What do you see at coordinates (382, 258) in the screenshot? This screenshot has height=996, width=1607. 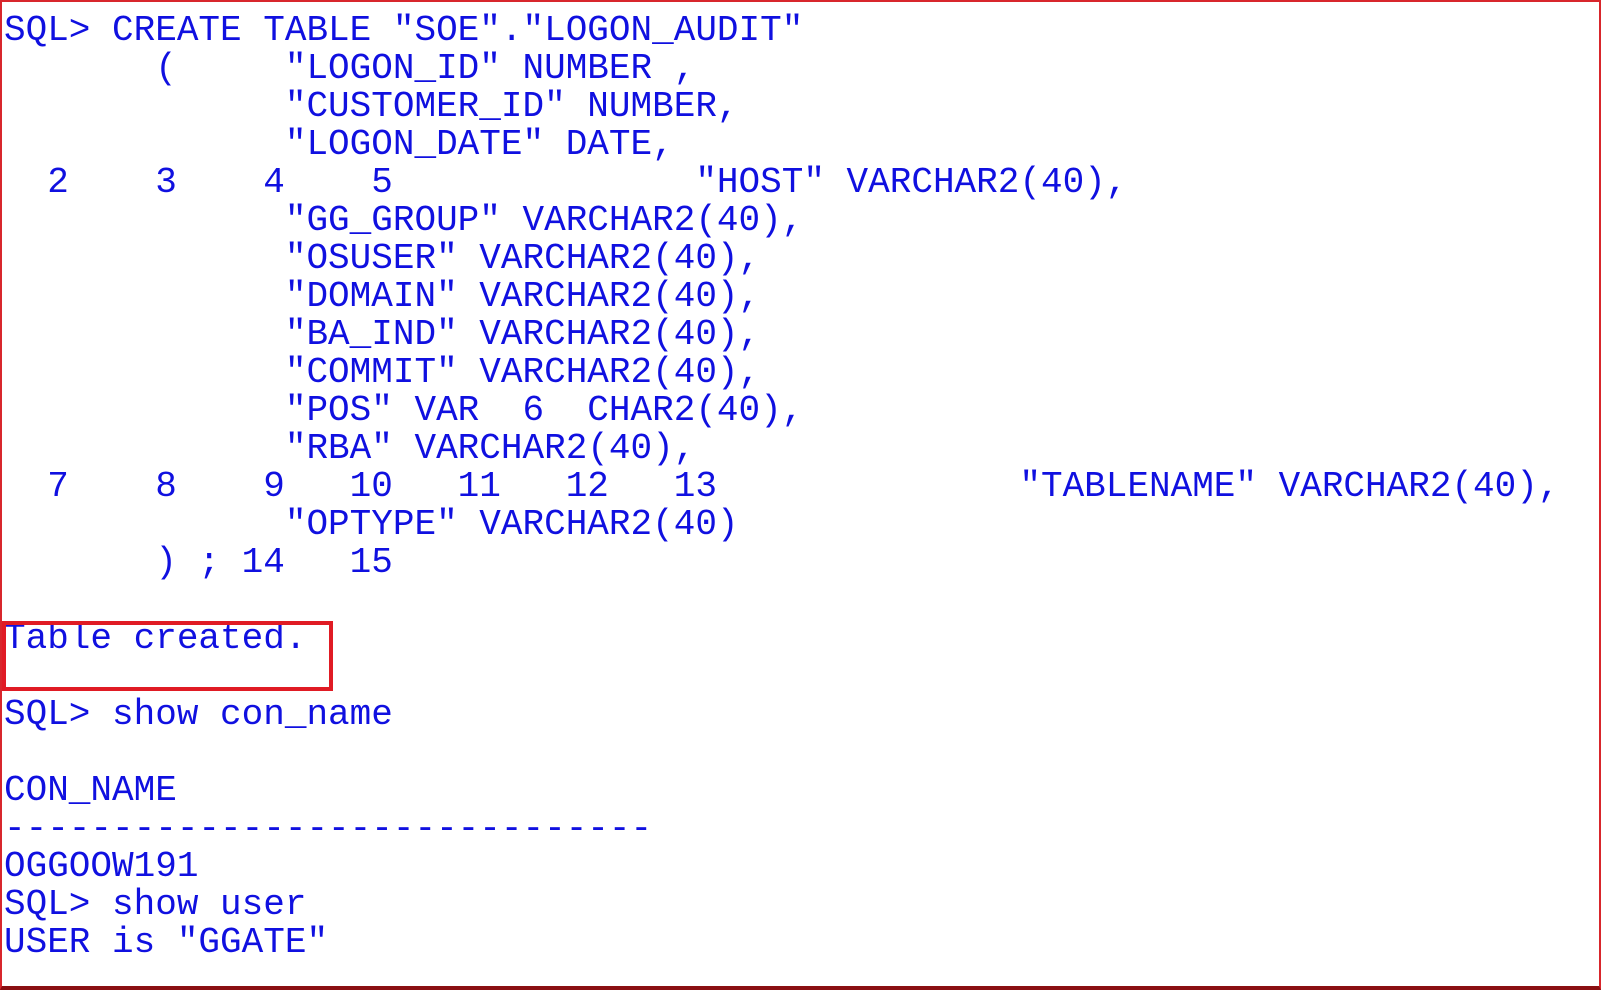 I see `terminal-line: "OSUSER" VARCHAR2(40),` at bounding box center [382, 258].